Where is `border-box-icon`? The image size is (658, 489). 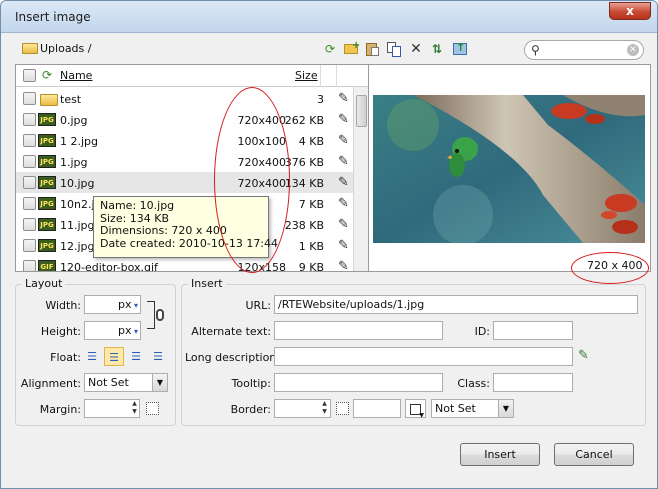 border-box-icon is located at coordinates (342, 408).